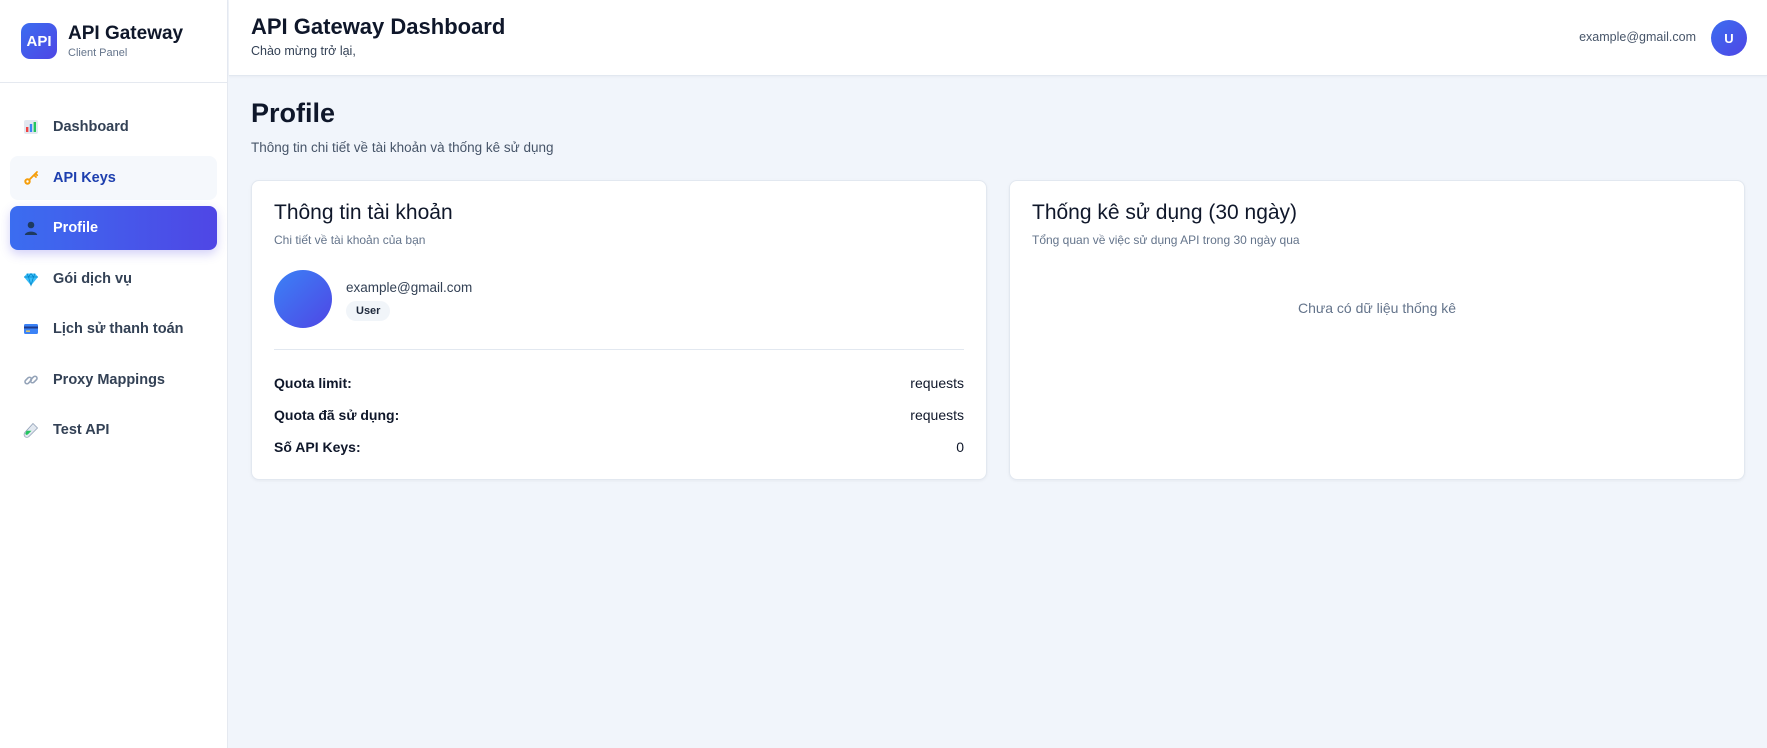  What do you see at coordinates (31, 329) in the screenshot?
I see `credit-card-icon` at bounding box center [31, 329].